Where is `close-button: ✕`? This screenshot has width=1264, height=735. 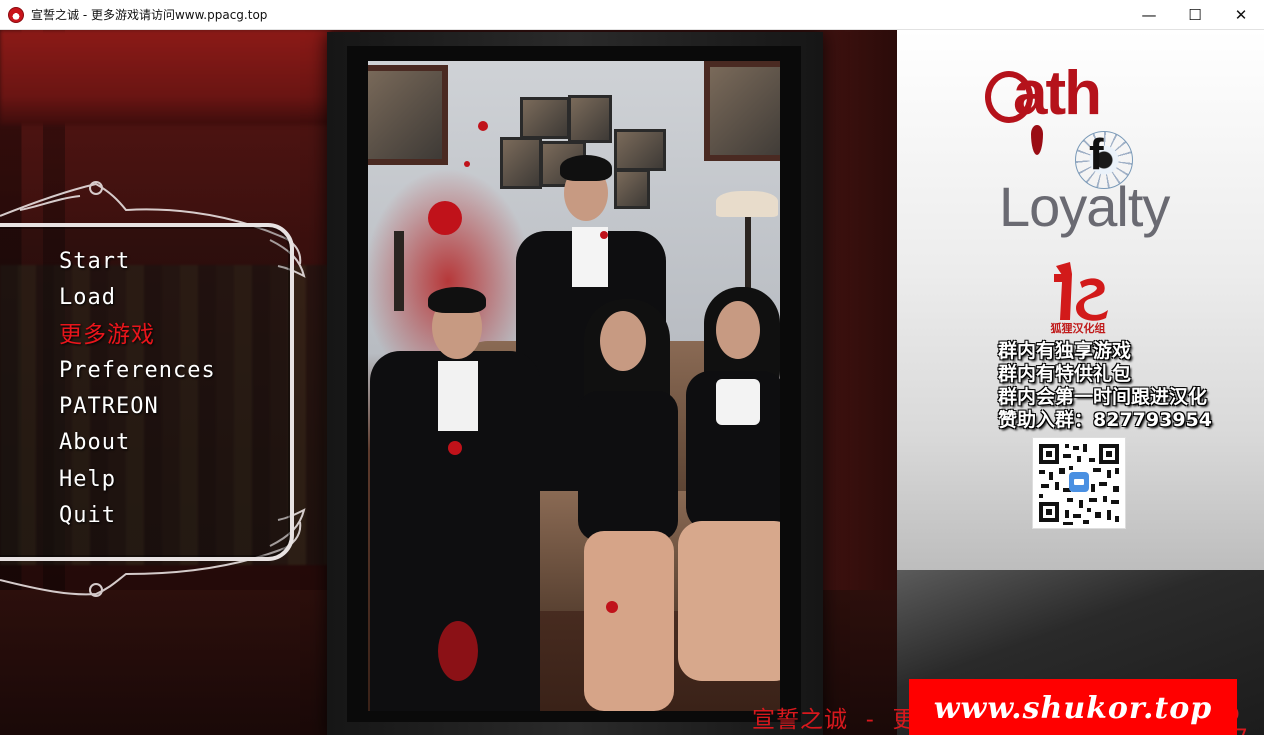 close-button: ✕ is located at coordinates (1241, 14).